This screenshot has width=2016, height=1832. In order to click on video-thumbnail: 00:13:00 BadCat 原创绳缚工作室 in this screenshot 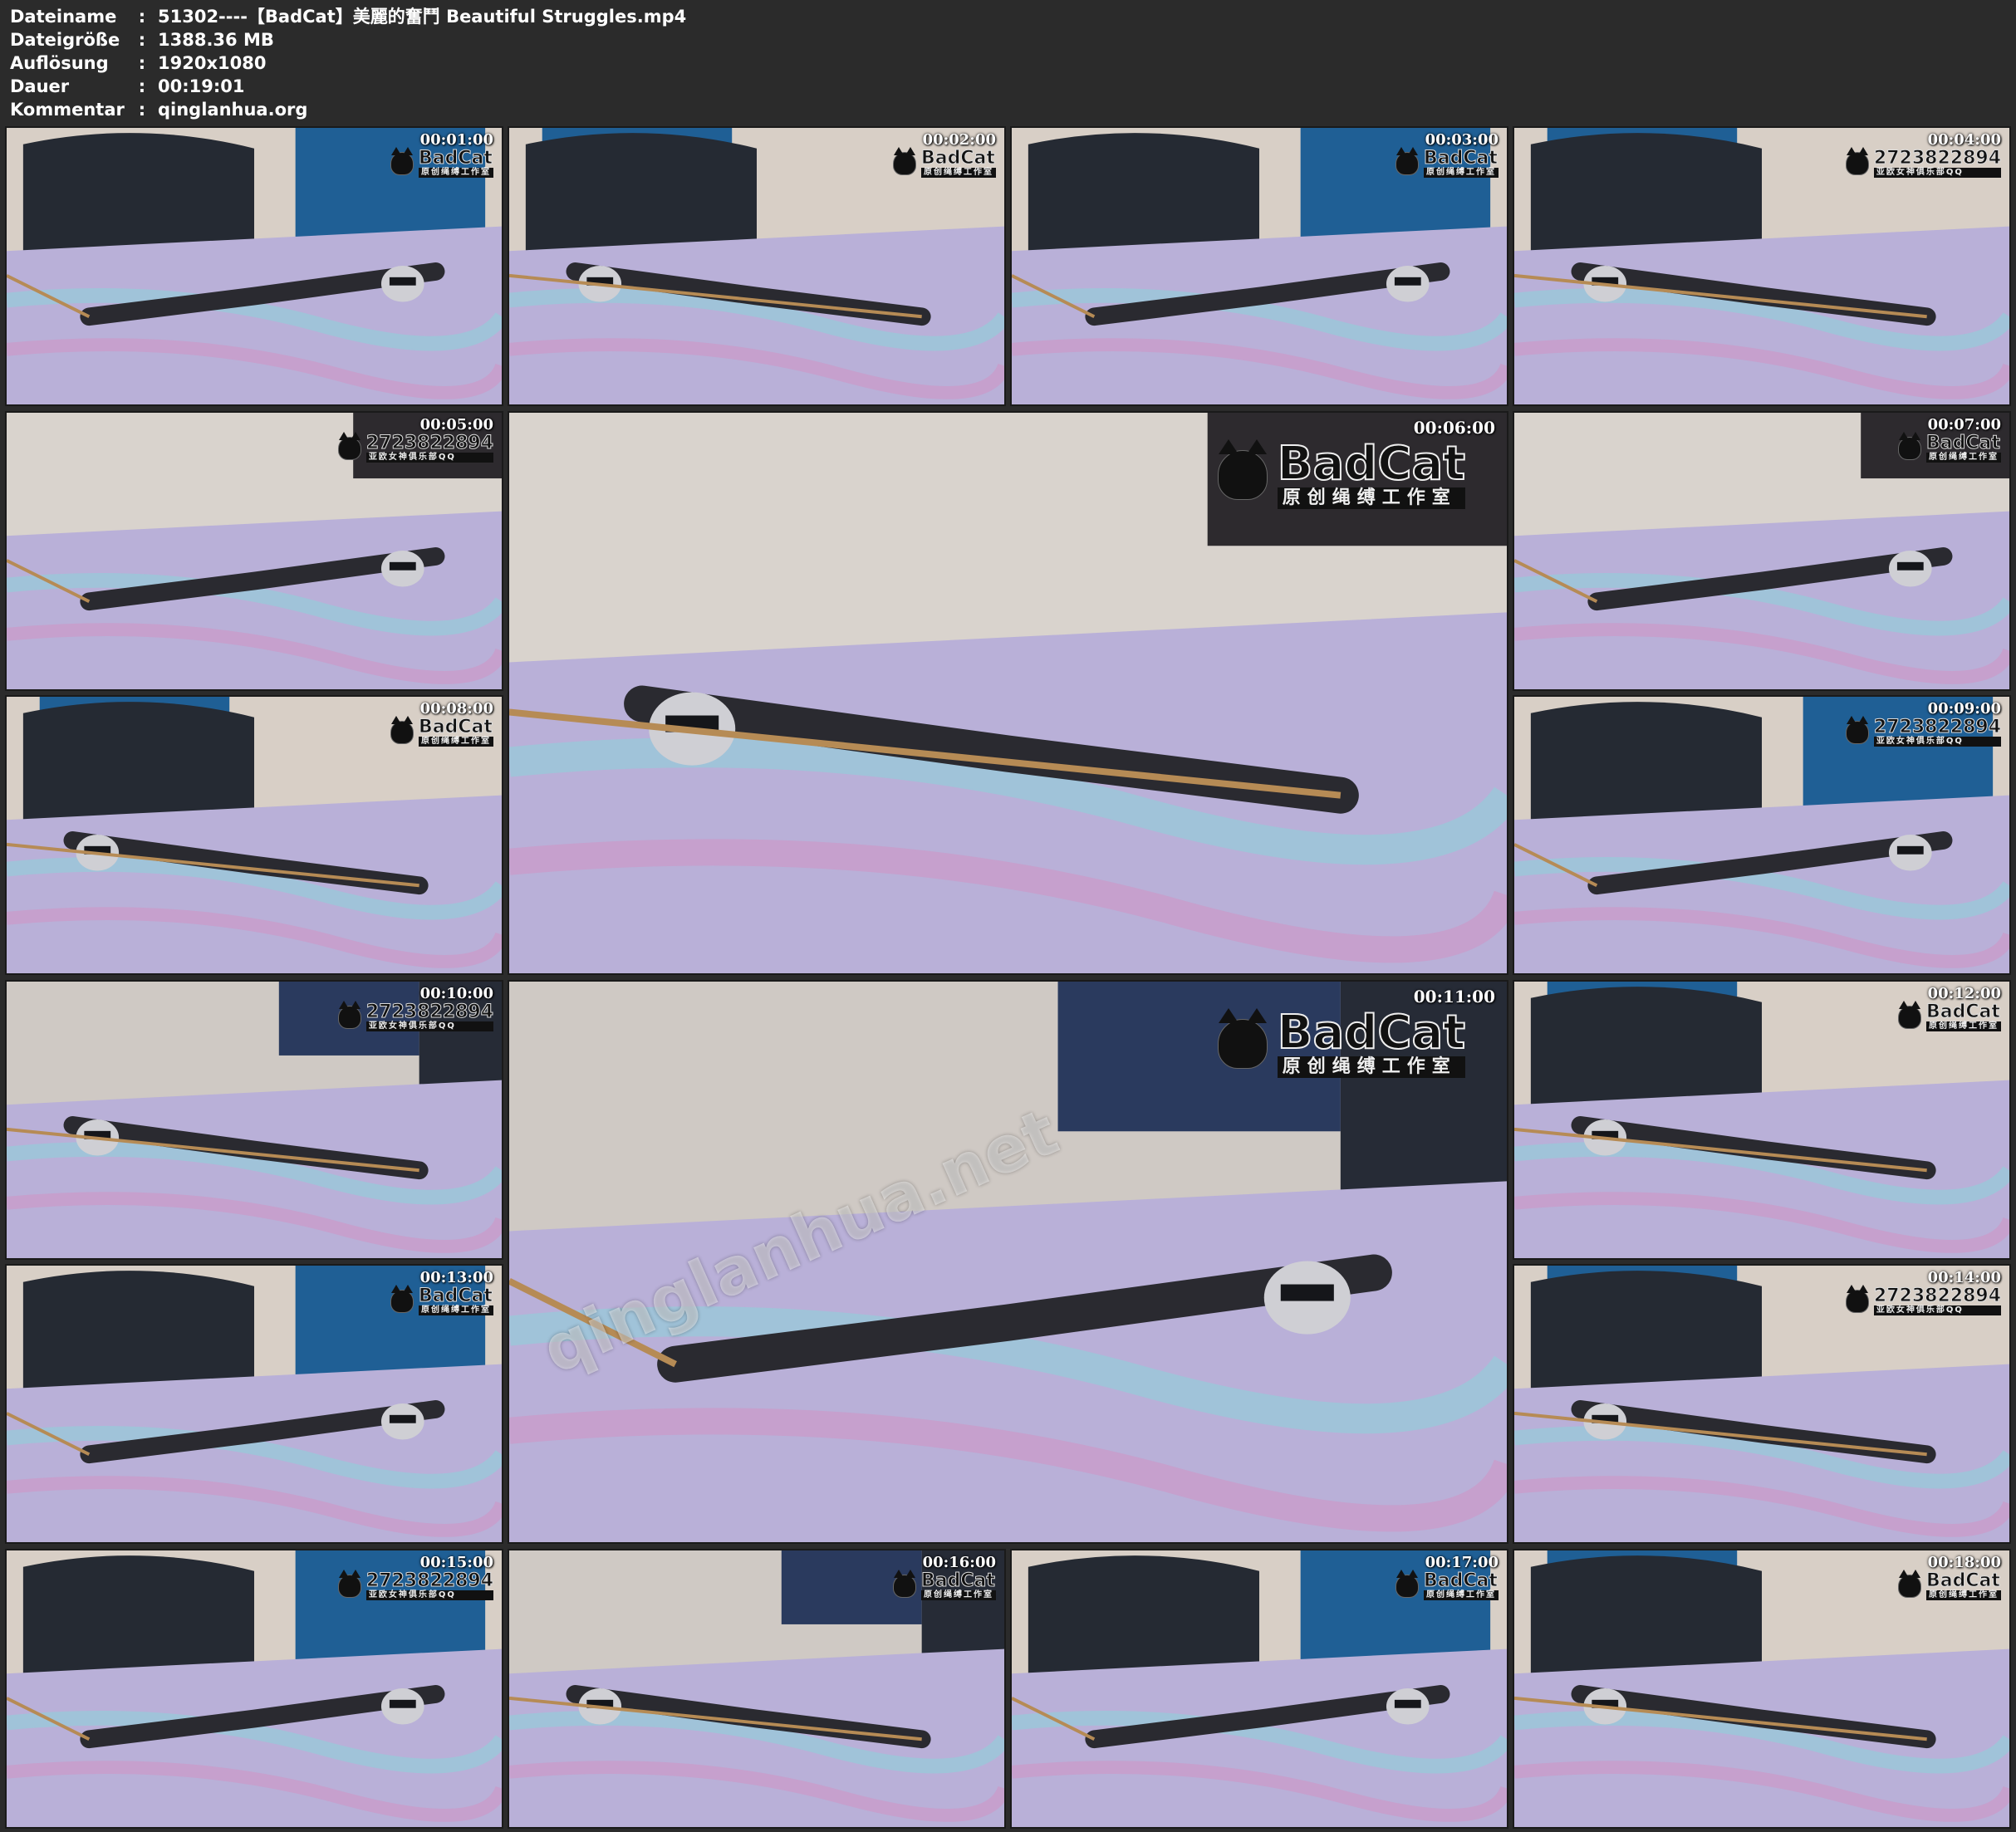, I will do `click(254, 1404)`.